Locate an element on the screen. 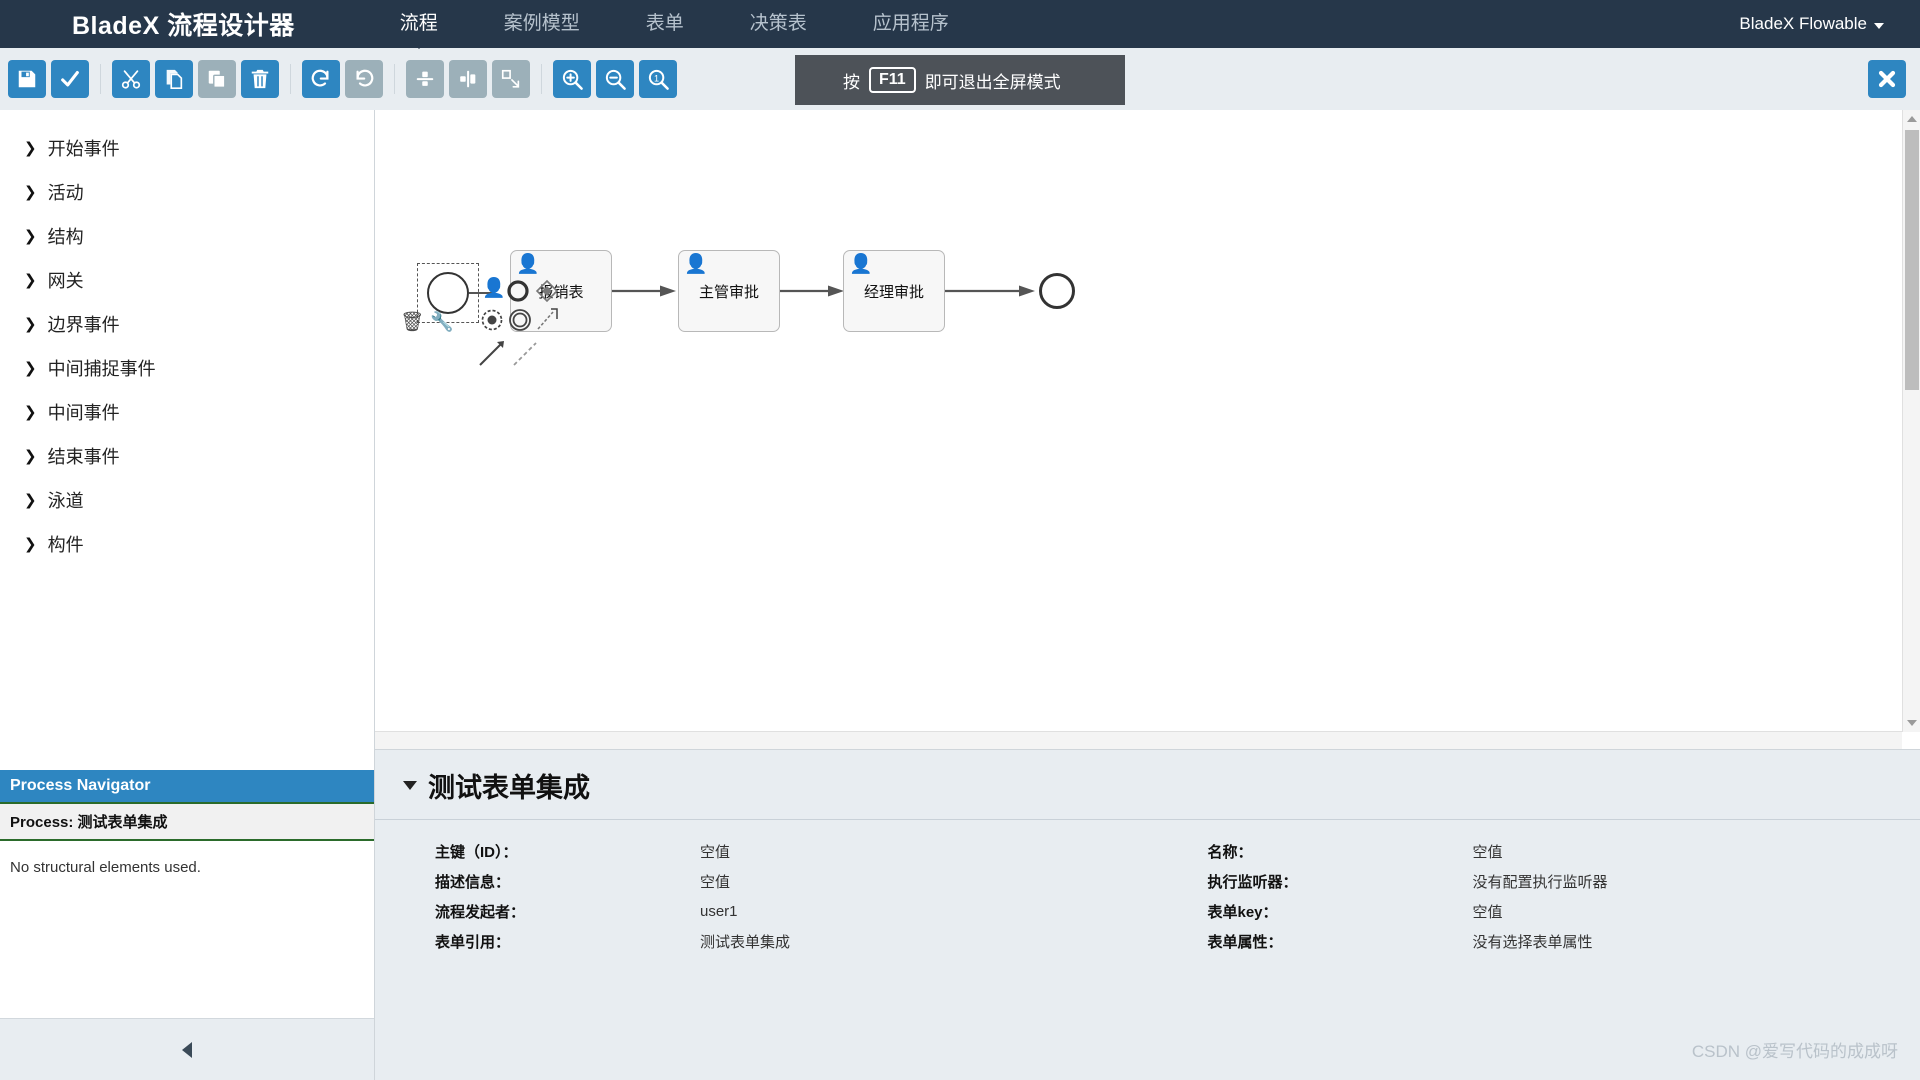  append-user-task-icon: 👤 is located at coordinates (494, 288).